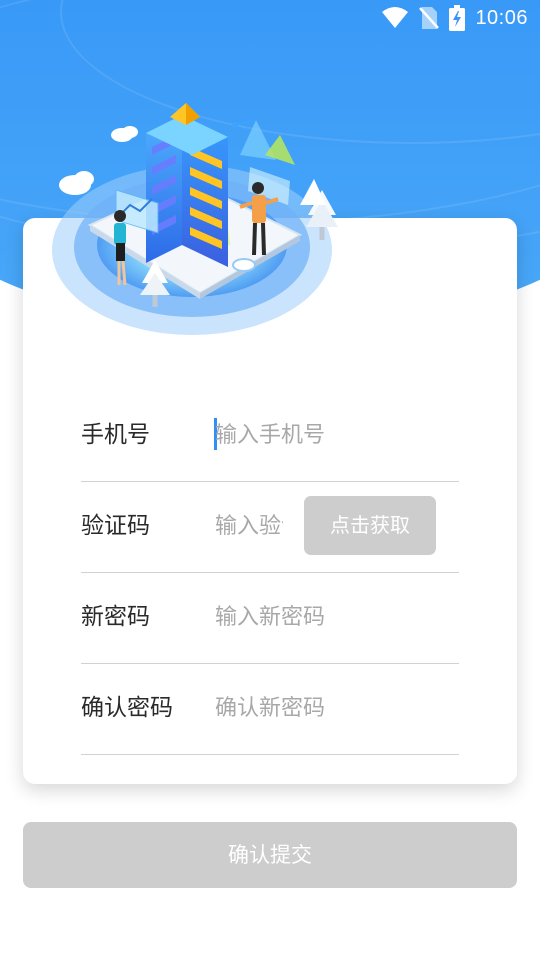 This screenshot has width=540, height=960. What do you see at coordinates (115, 617) in the screenshot?
I see `new-password-label: 新密码` at bounding box center [115, 617].